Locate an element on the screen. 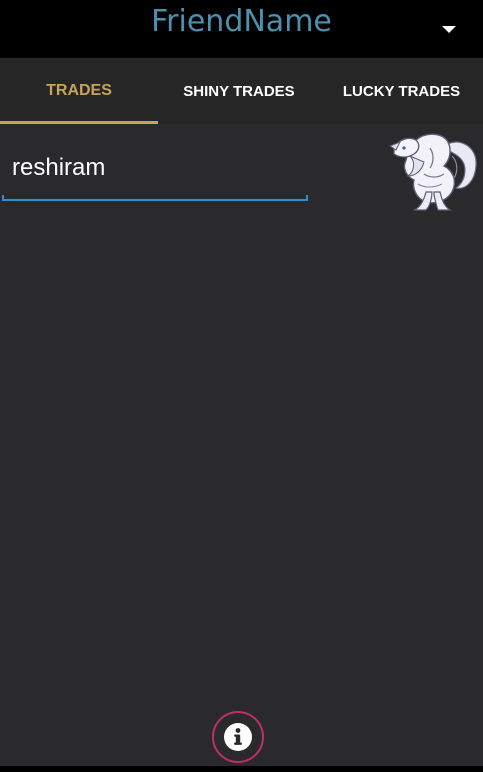 The width and height of the screenshot is (483, 772). app-header: FriendName is located at coordinates (241, 29).